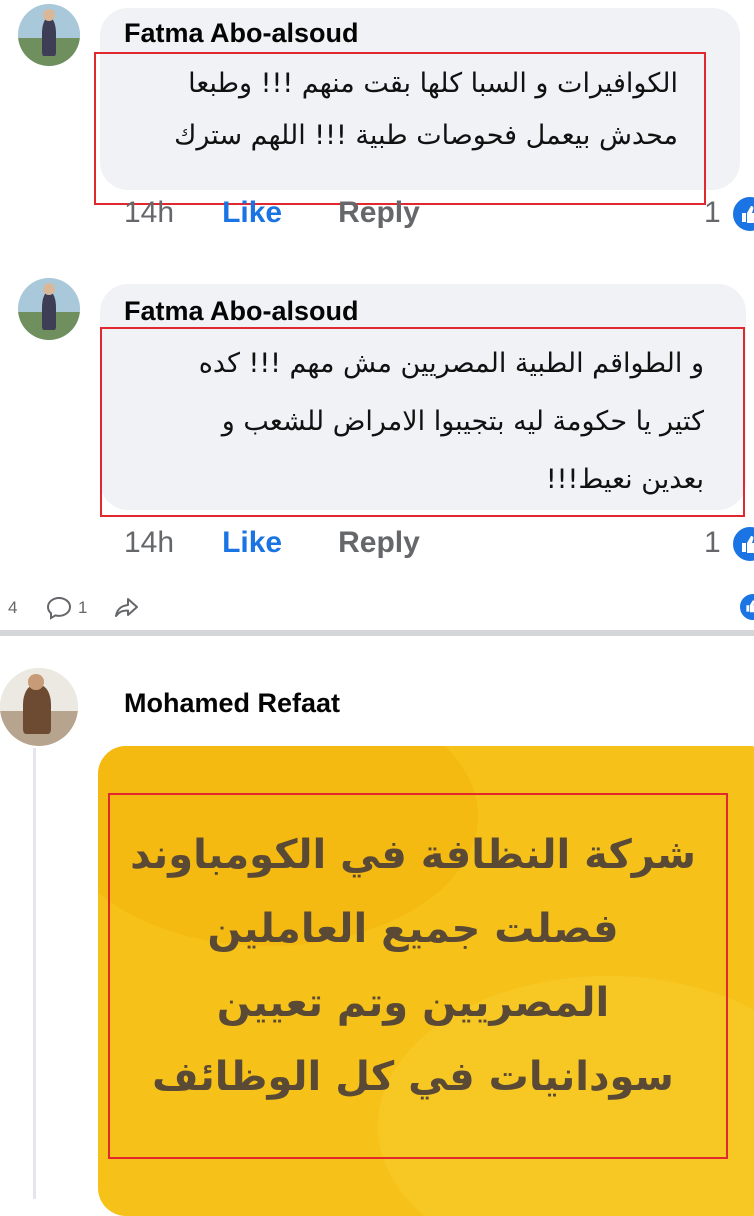 Image resolution: width=754 pixels, height=1216 pixels. What do you see at coordinates (624, 479) in the screenshot?
I see `comment-line: بعدين نعيط!!!` at bounding box center [624, 479].